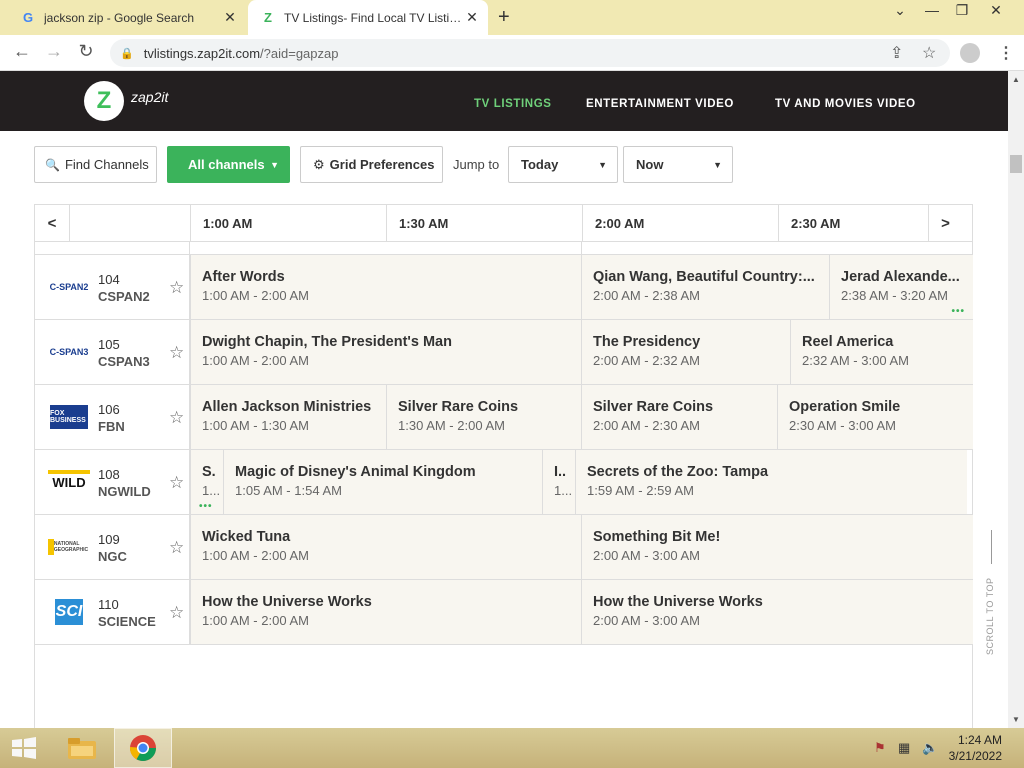 The width and height of the screenshot is (1024, 768). Describe the element at coordinates (875, 417) in the screenshot. I see `program-cell: Operation Smile 2:30 AM - 3:00 AM` at that location.